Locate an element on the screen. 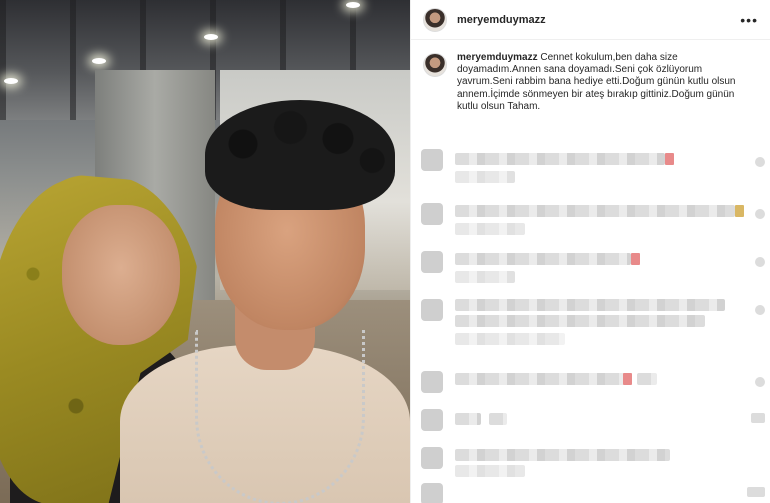  necklace is located at coordinates (280, 416).